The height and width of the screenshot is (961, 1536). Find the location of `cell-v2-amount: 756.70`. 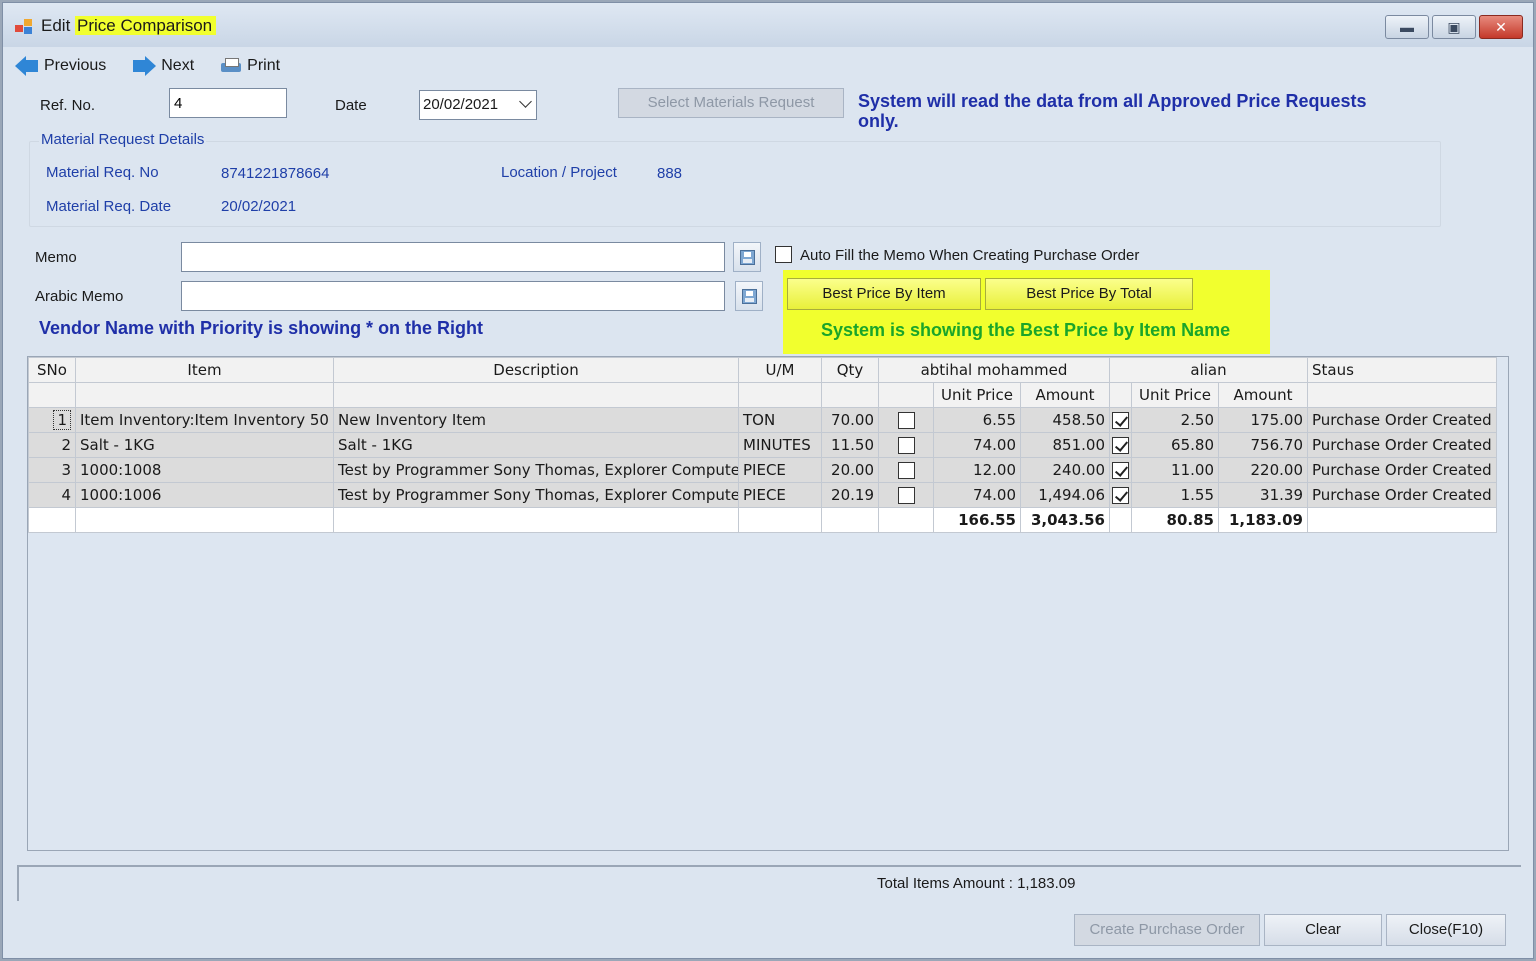

cell-v2-amount: 756.70 is located at coordinates (1263, 445).